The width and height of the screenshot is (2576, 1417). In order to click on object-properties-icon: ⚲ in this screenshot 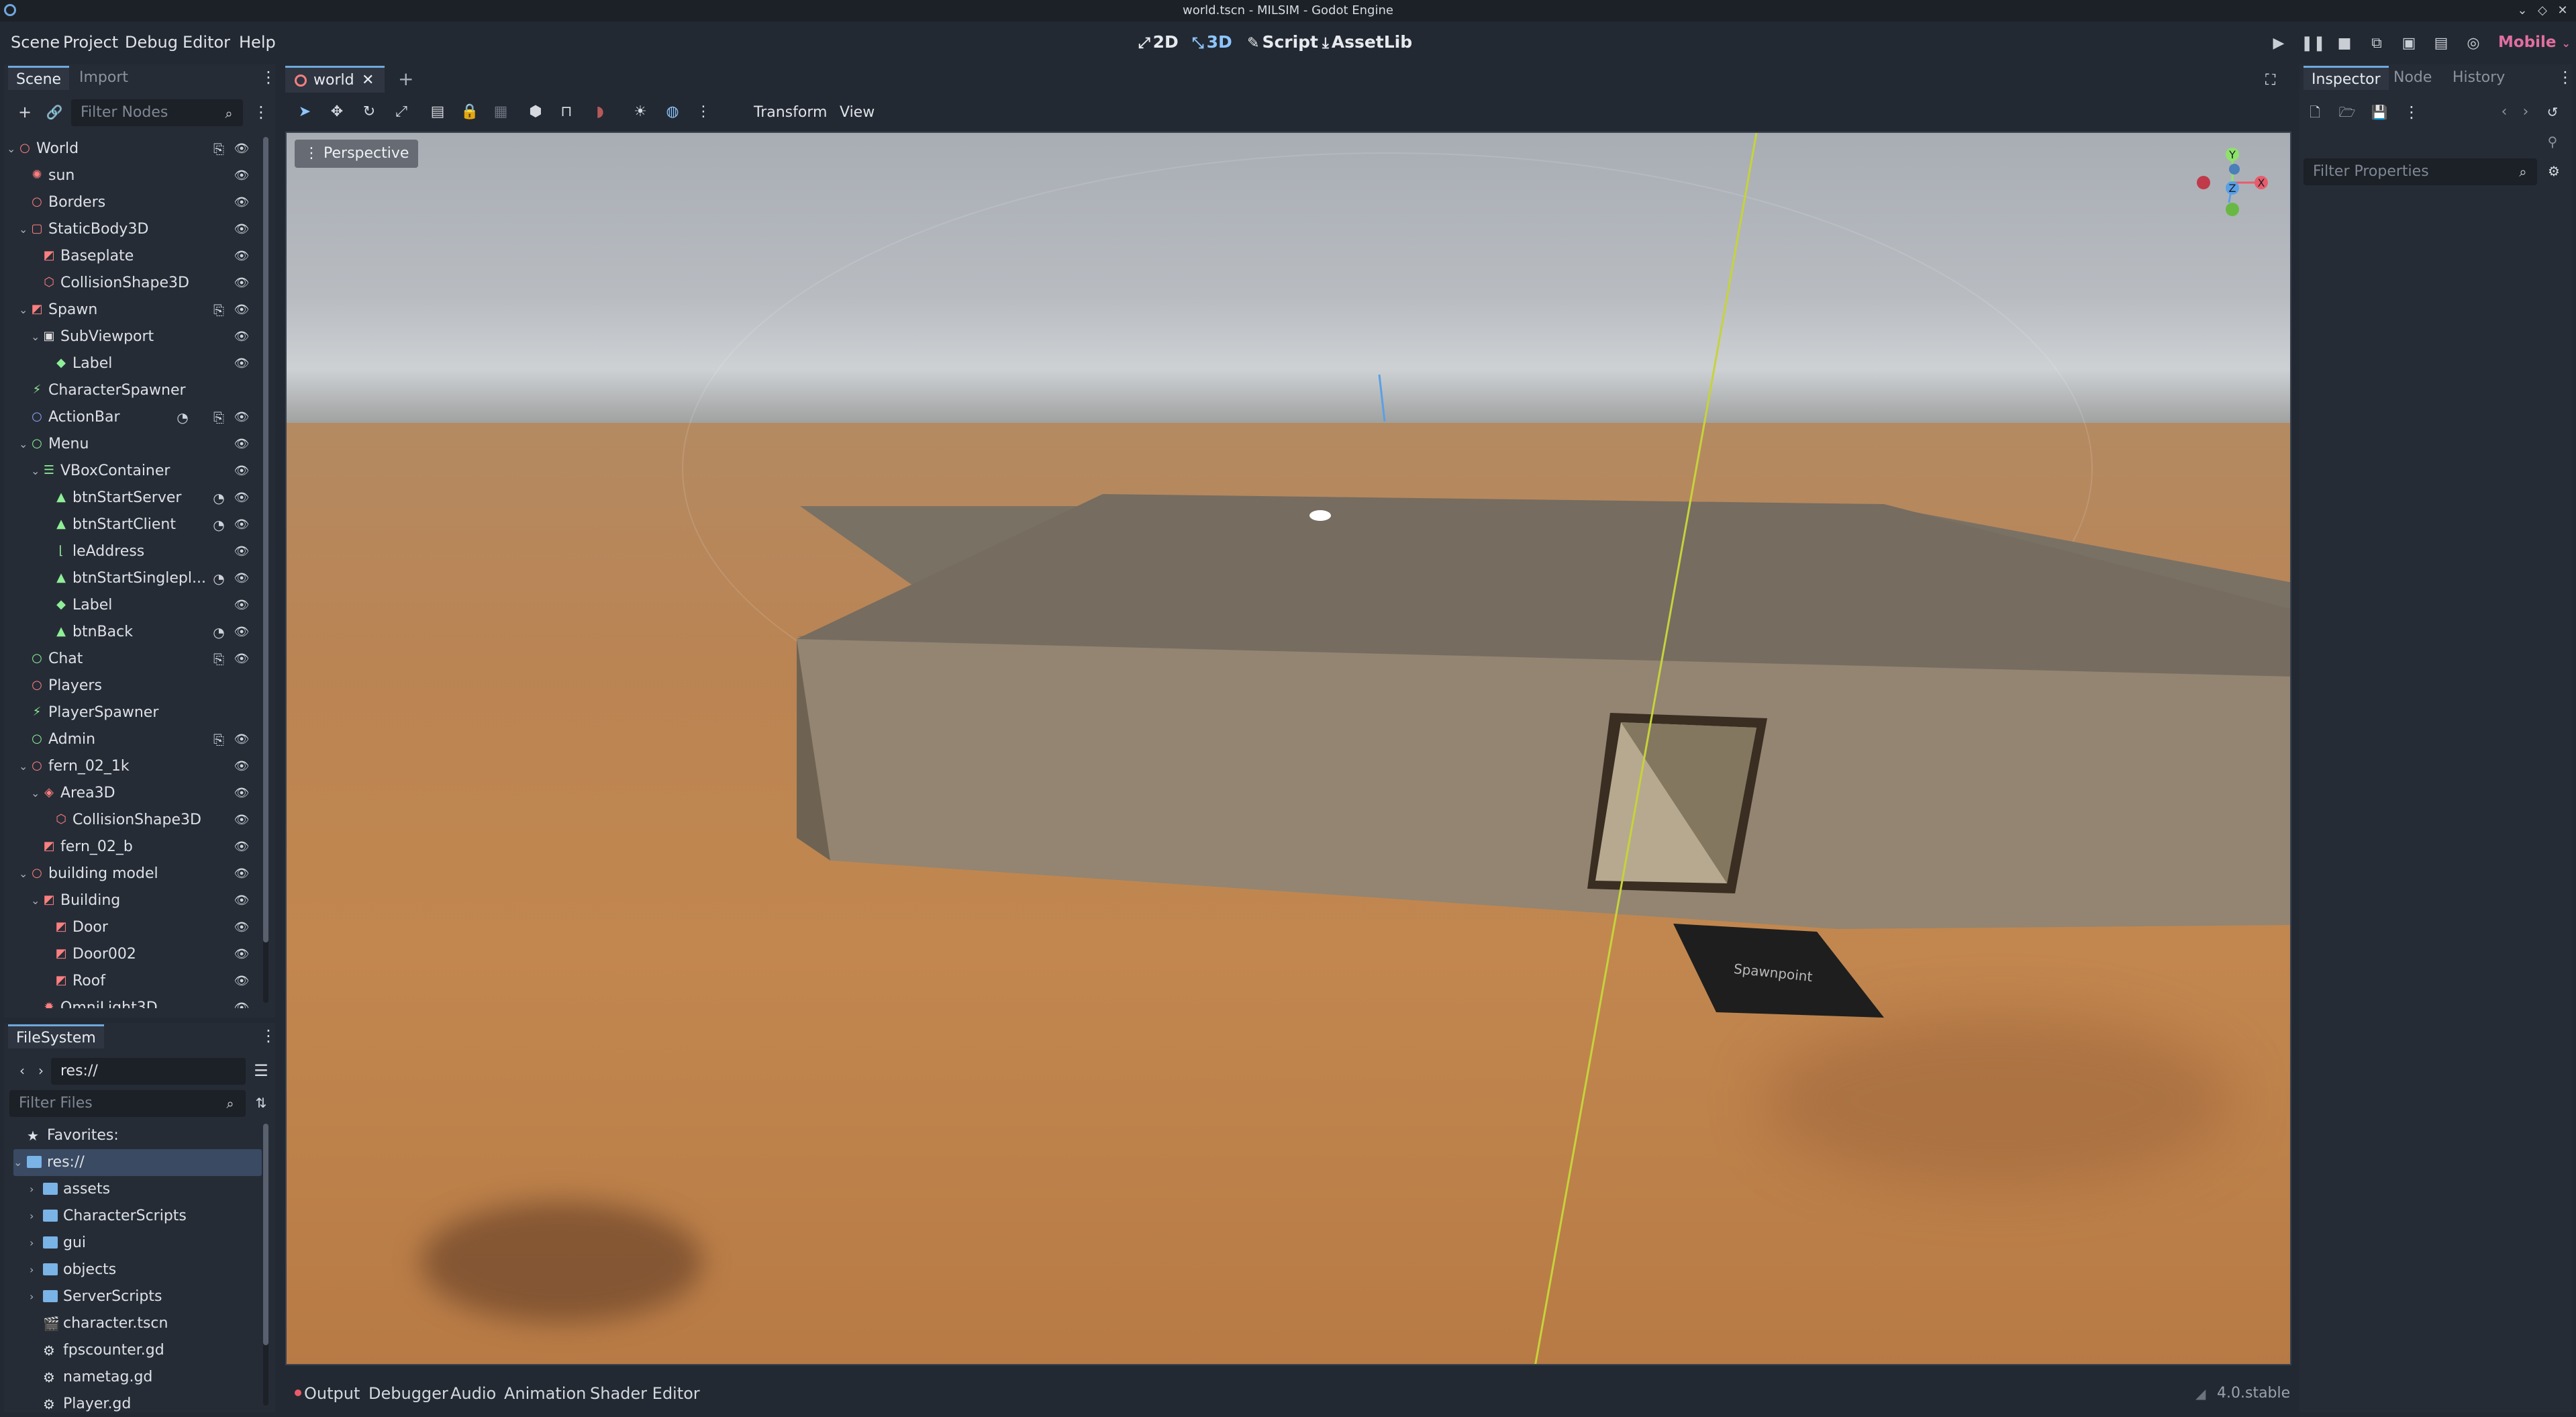, I will do `click(2552, 141)`.